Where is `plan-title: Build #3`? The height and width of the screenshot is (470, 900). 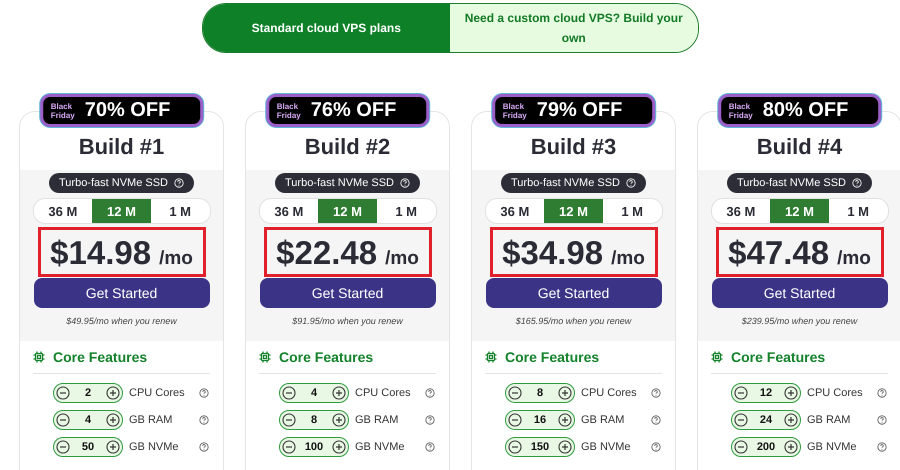
plan-title: Build #3 is located at coordinates (574, 147).